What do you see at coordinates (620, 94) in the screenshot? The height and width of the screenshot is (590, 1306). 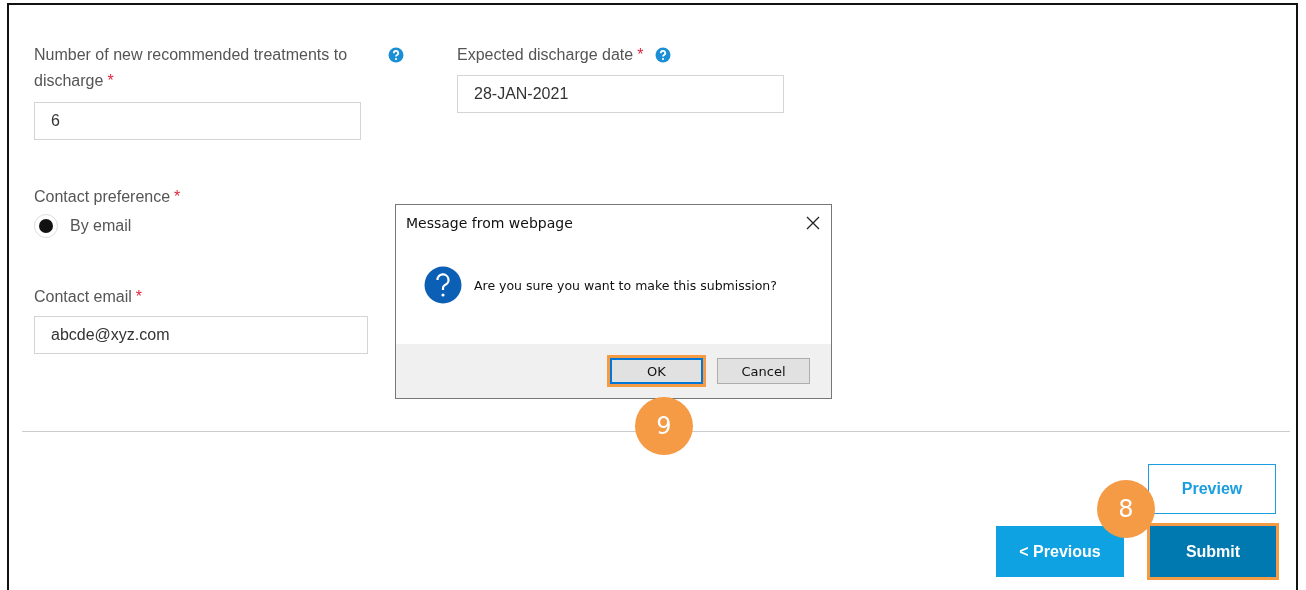 I see `input-field: 28-JAN-2021` at bounding box center [620, 94].